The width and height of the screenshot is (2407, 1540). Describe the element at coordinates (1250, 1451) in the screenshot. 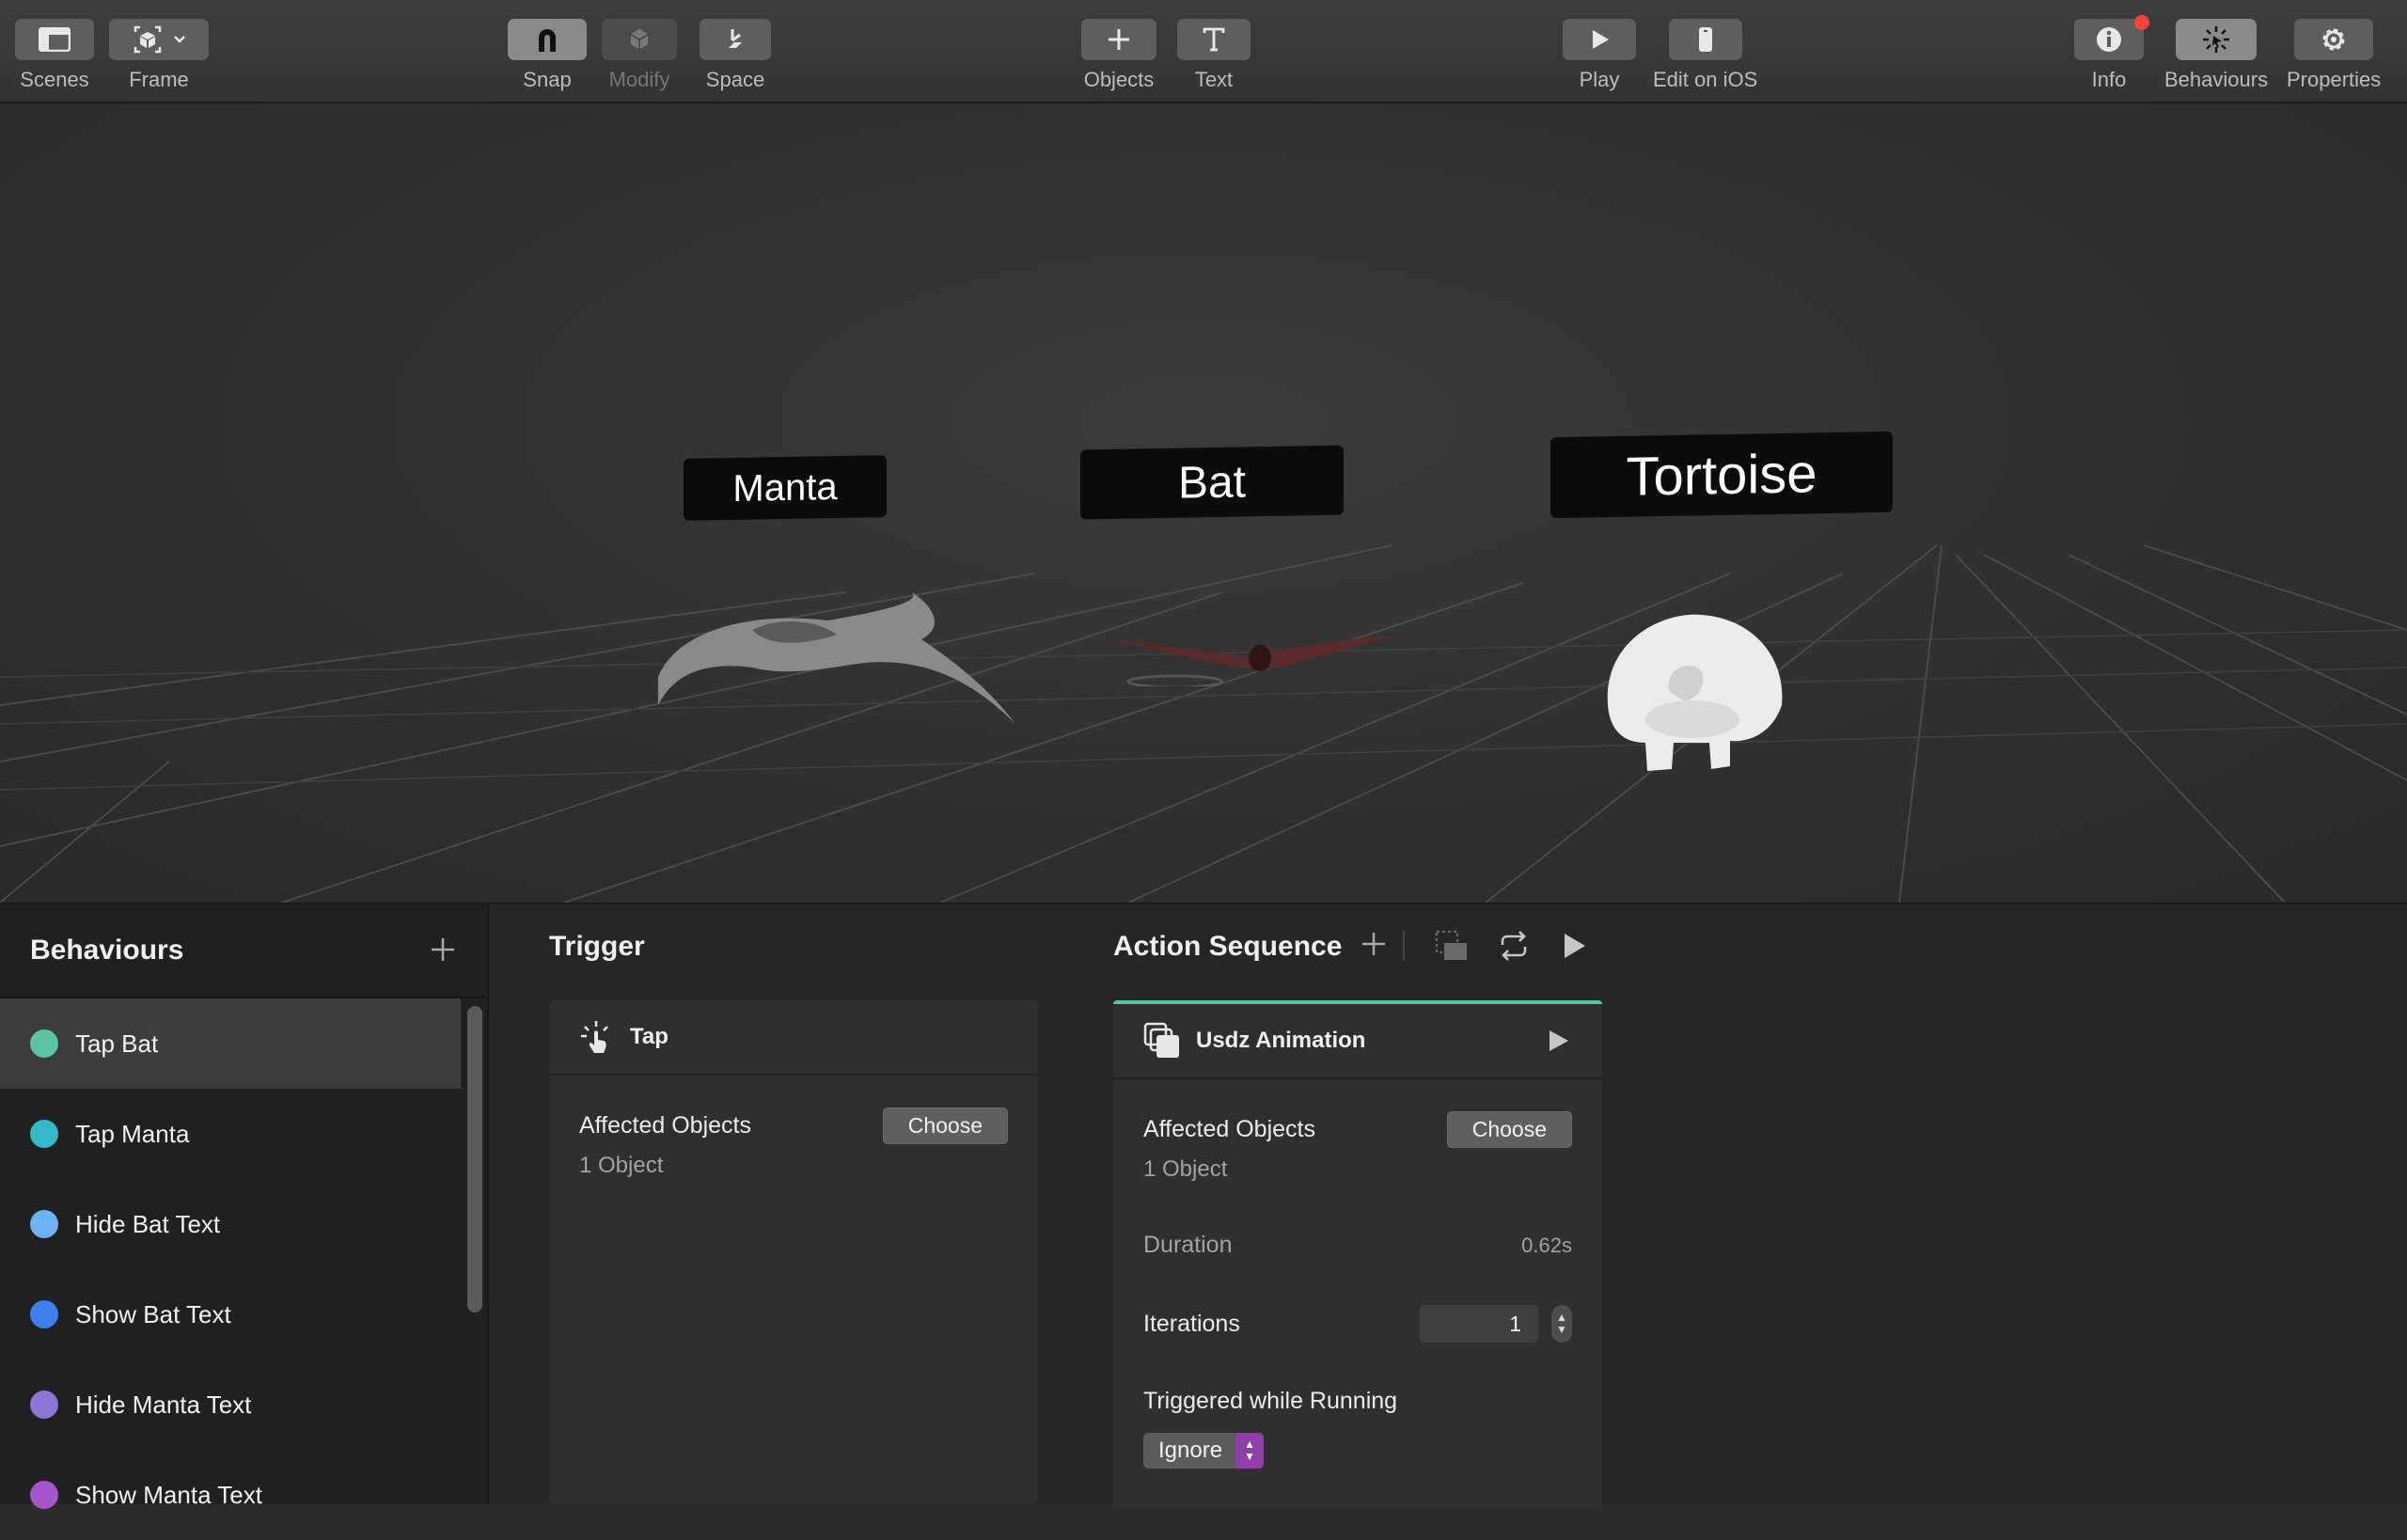

I see `popup-arrows-icon: ▲ ▼` at that location.